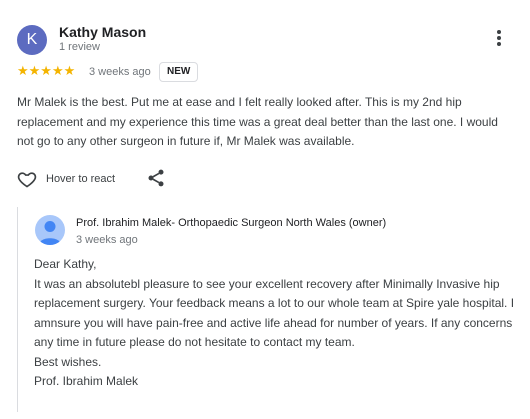 The height and width of the screenshot is (419, 530). I want to click on star-rating: ★★★★★, so click(46, 70).